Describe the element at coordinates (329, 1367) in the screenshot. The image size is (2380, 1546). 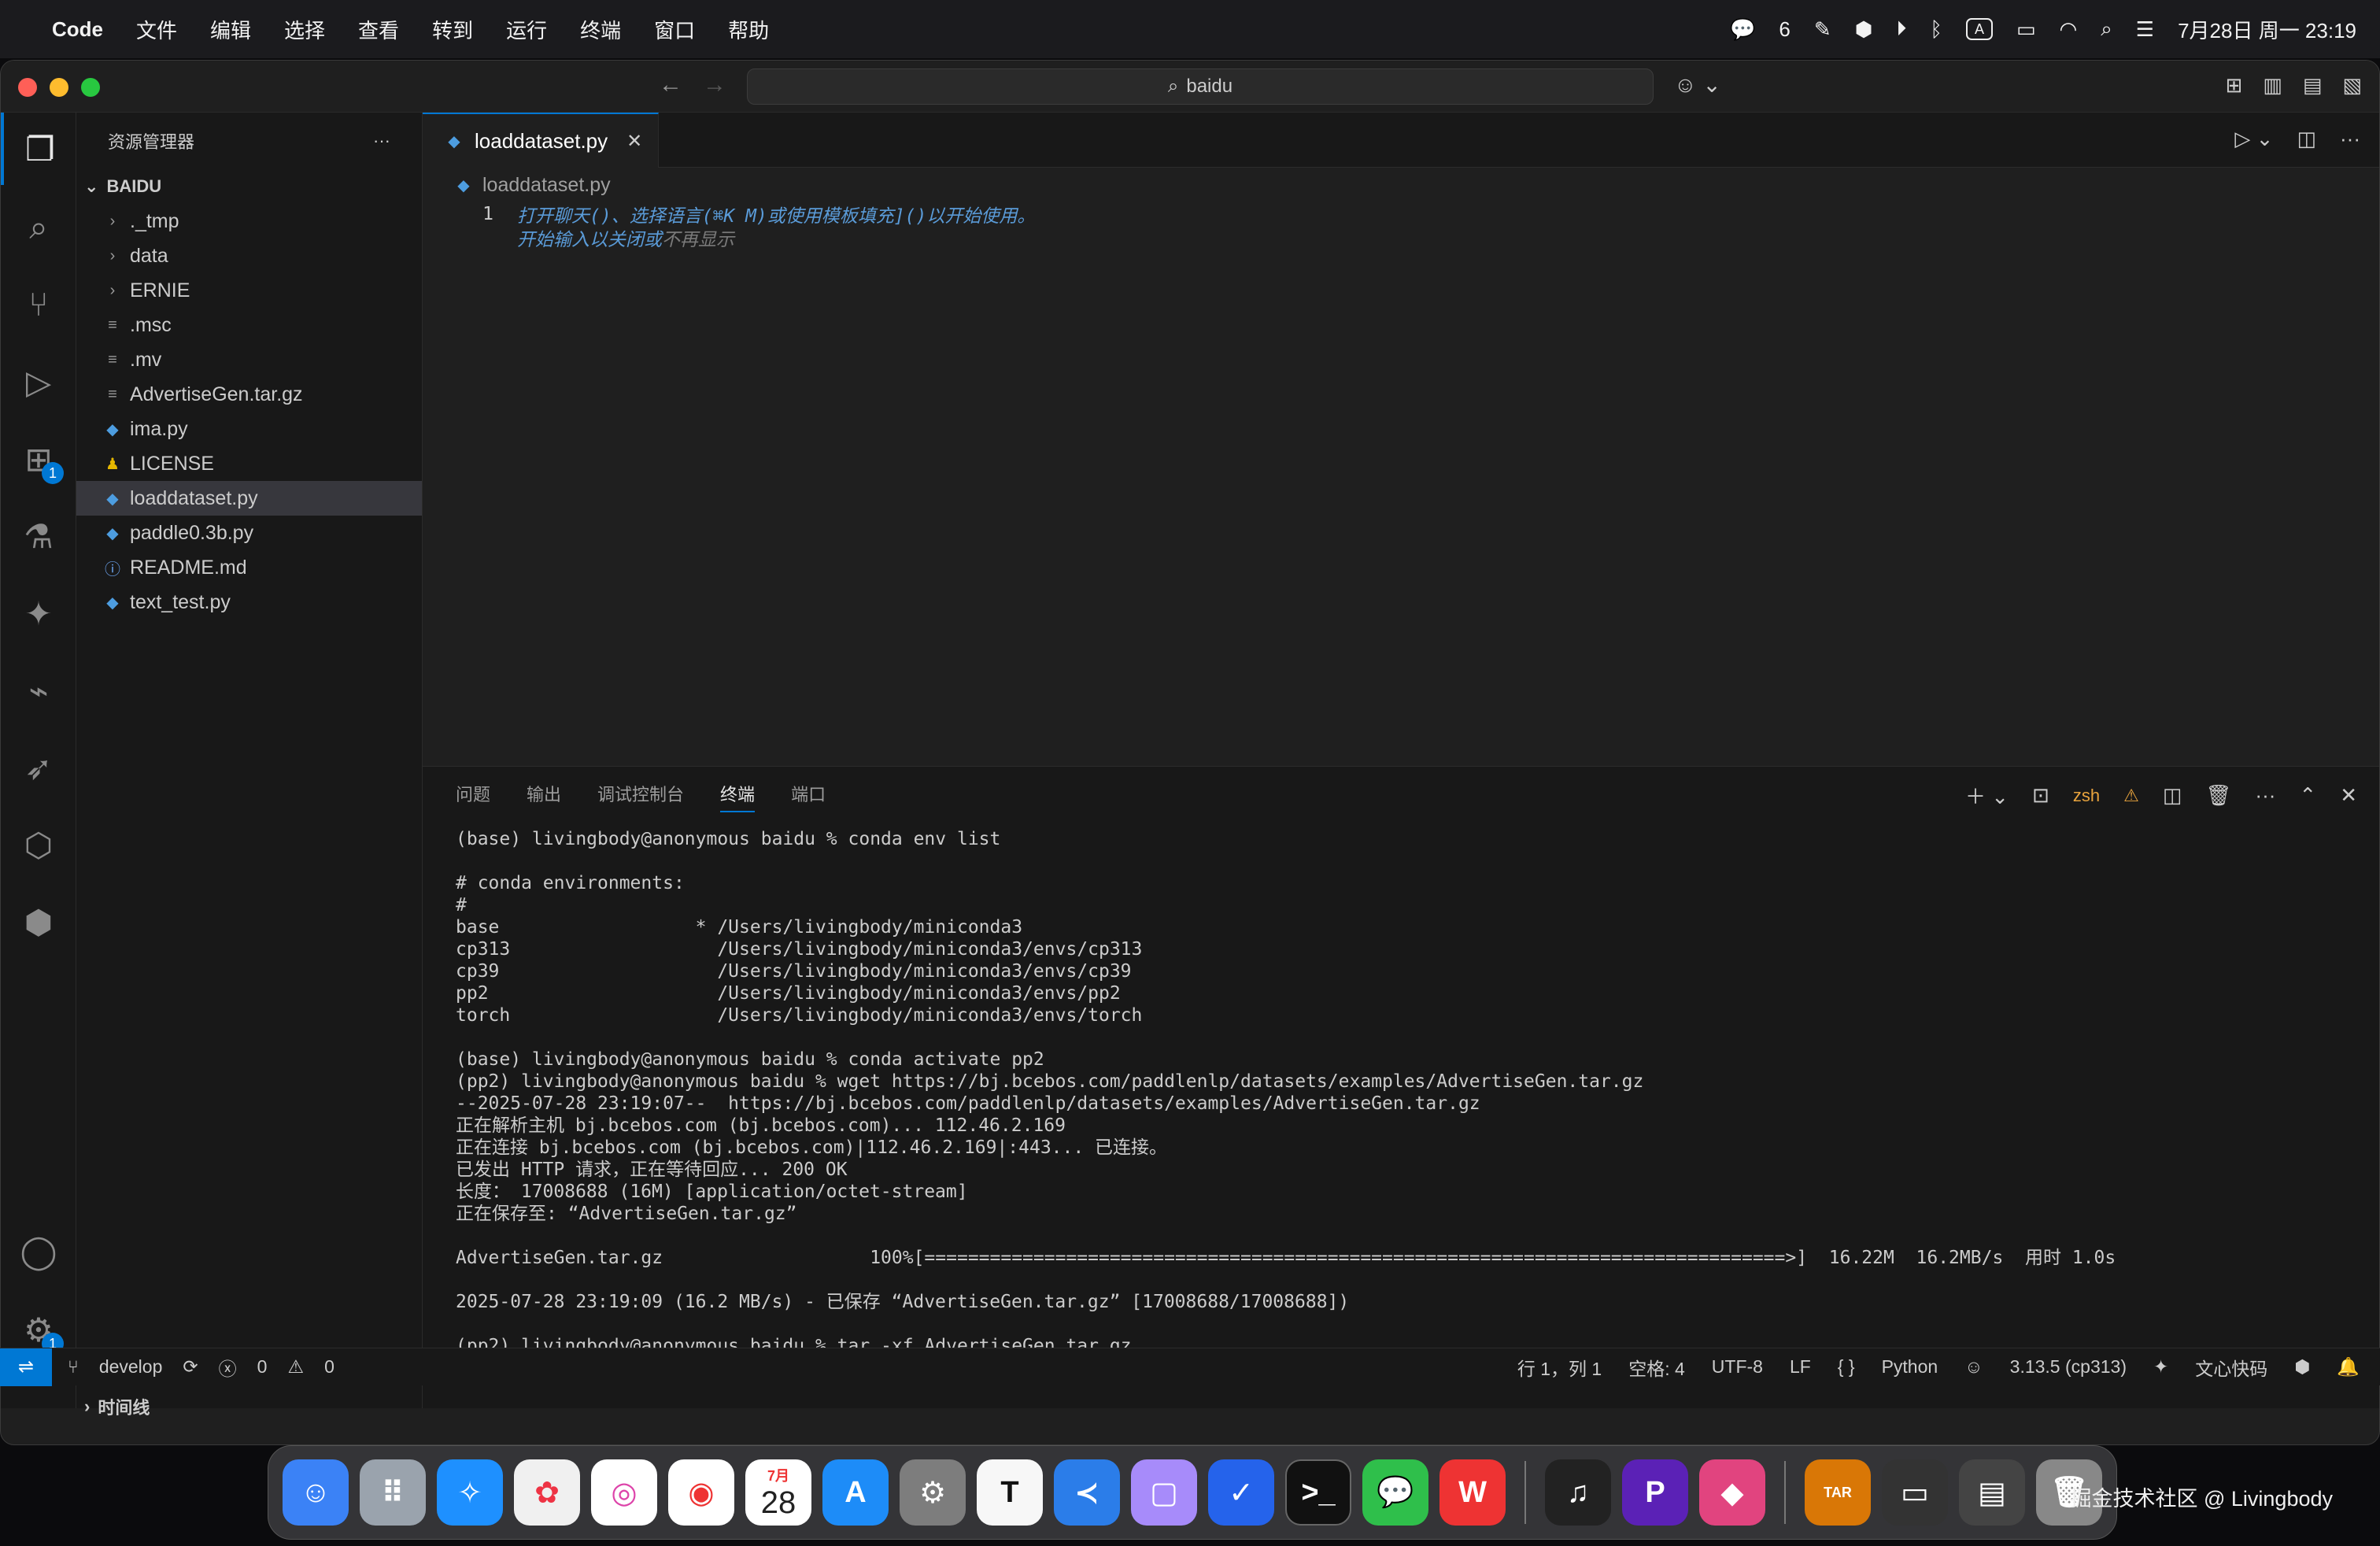
I see `warning-count: 0` at that location.